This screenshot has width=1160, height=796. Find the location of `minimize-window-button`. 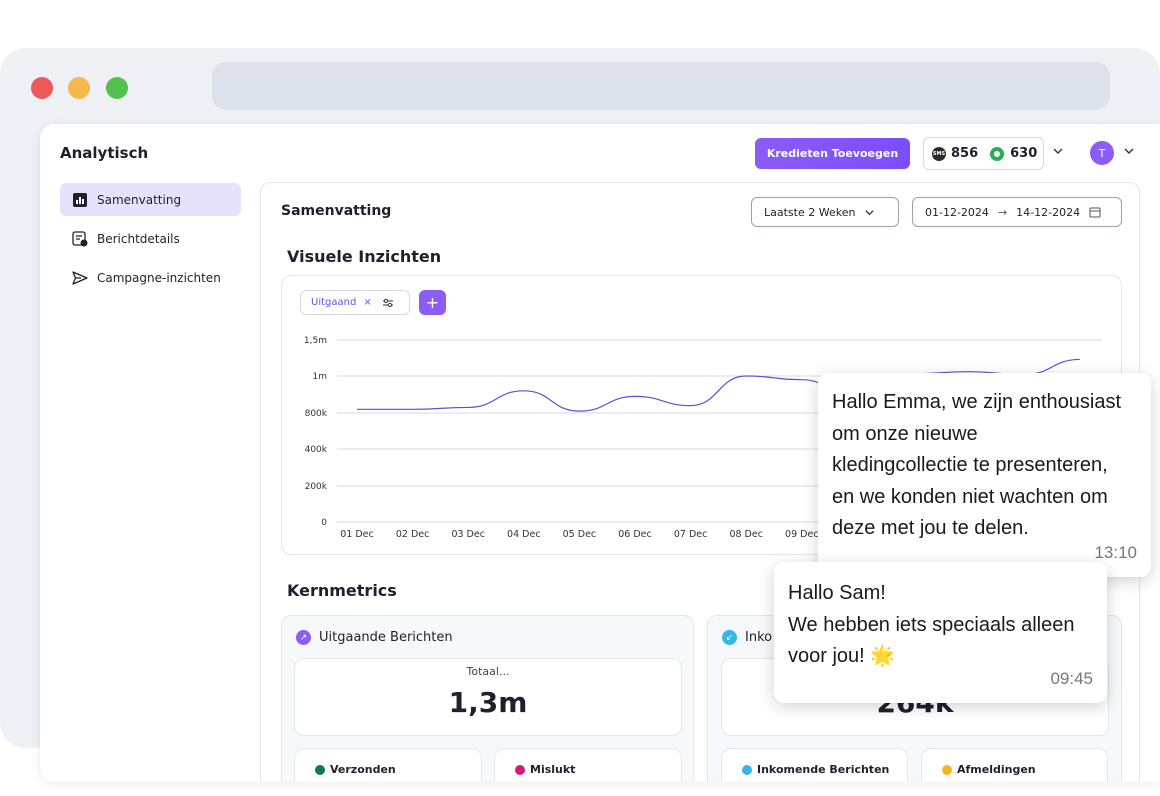

minimize-window-button is located at coordinates (79, 88).